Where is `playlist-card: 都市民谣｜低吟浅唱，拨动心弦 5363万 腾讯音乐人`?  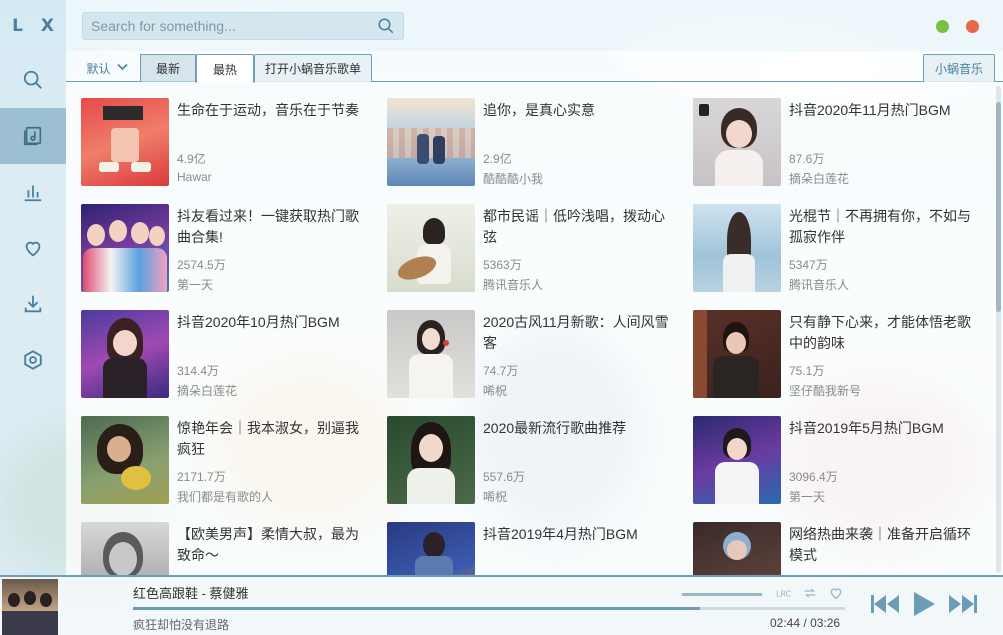
playlist-card: 都市民谣｜低吟浅唱，拨动心弦 5363万 腾讯音乐人 is located at coordinates (537, 241).